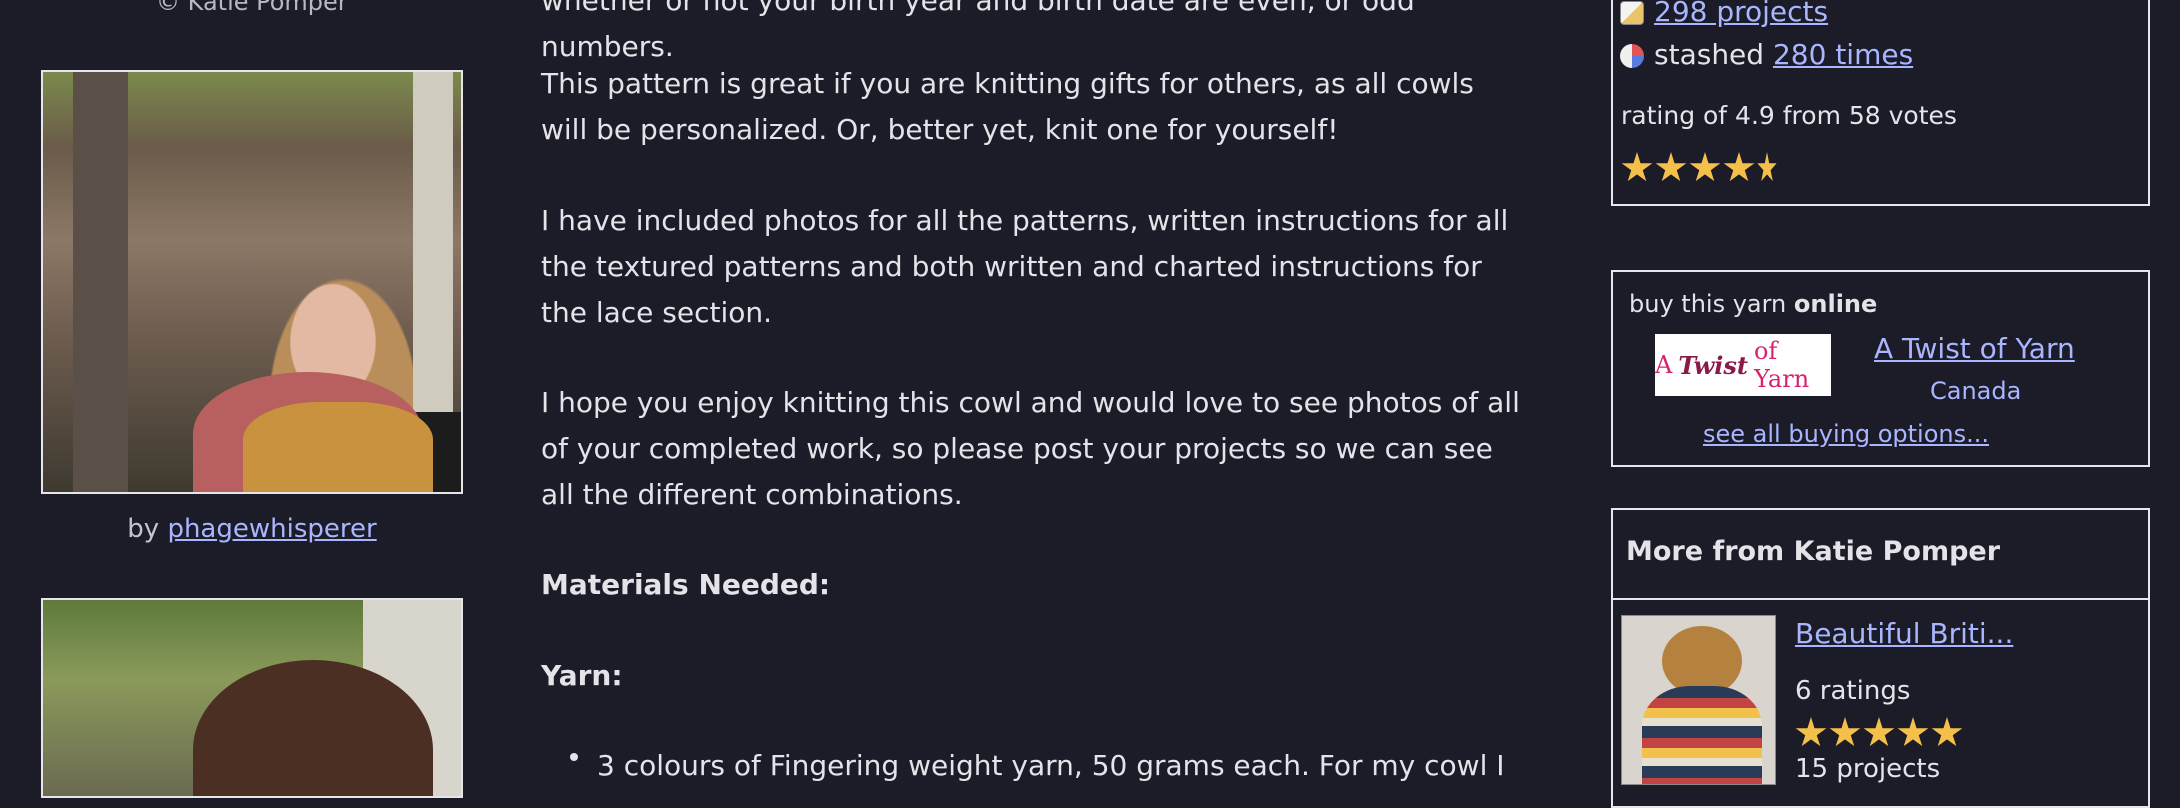  Describe the element at coordinates (1713, 365) in the screenshot. I see `shop-logo-text-2: Twist` at that location.